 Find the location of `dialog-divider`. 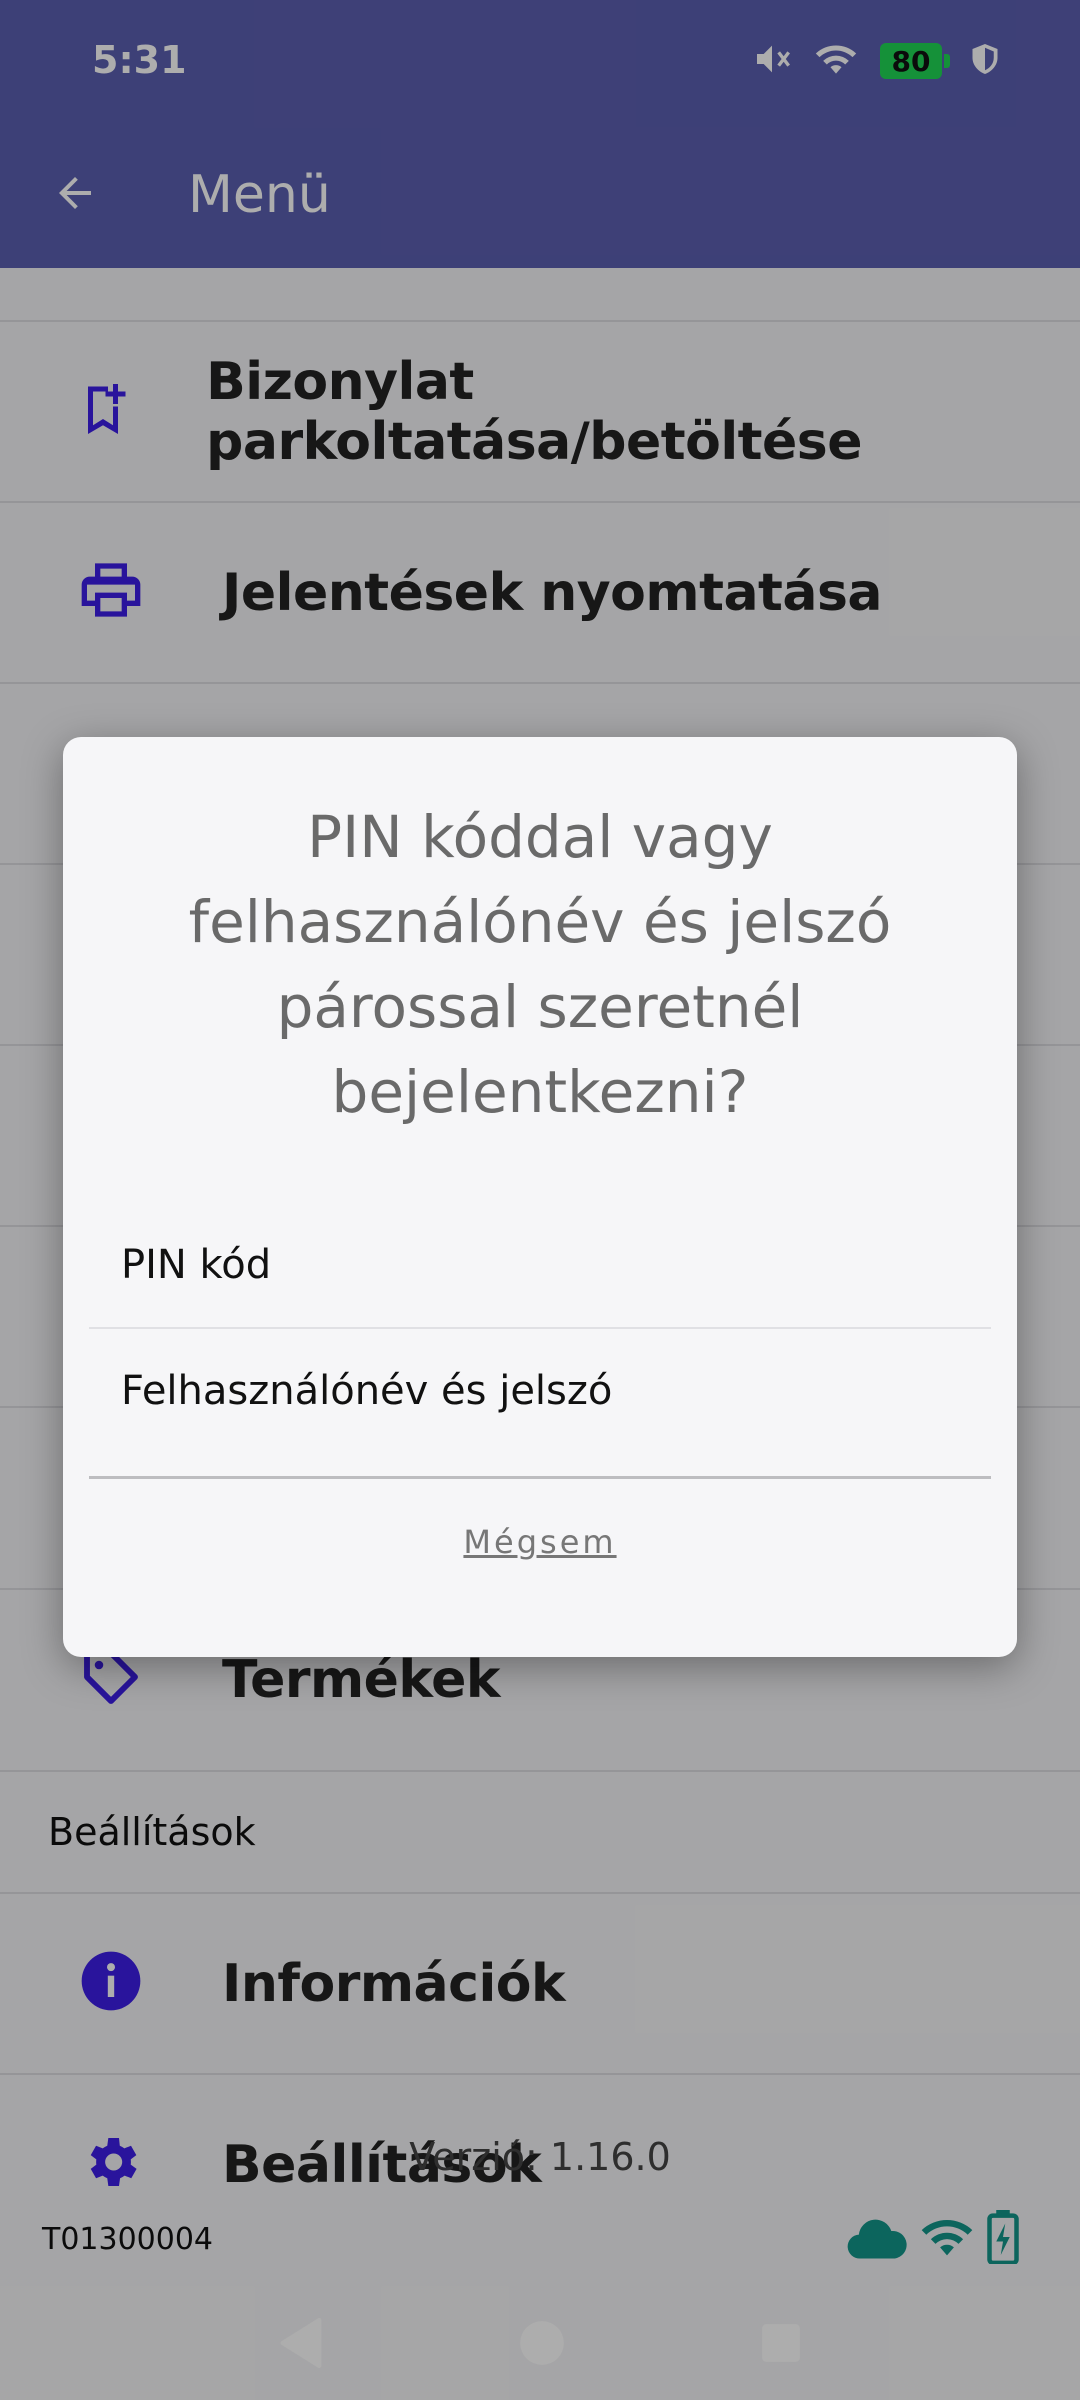

dialog-divider is located at coordinates (540, 1477).